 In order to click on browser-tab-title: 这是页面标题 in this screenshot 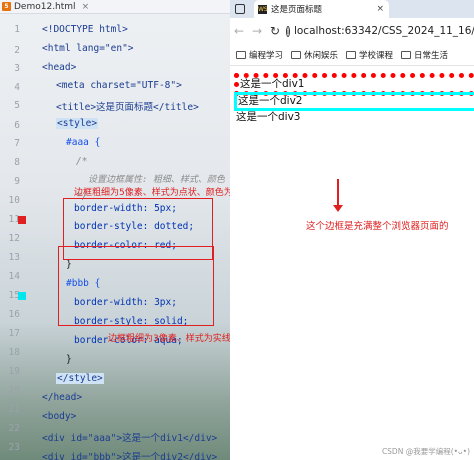, I will do `click(297, 10)`.